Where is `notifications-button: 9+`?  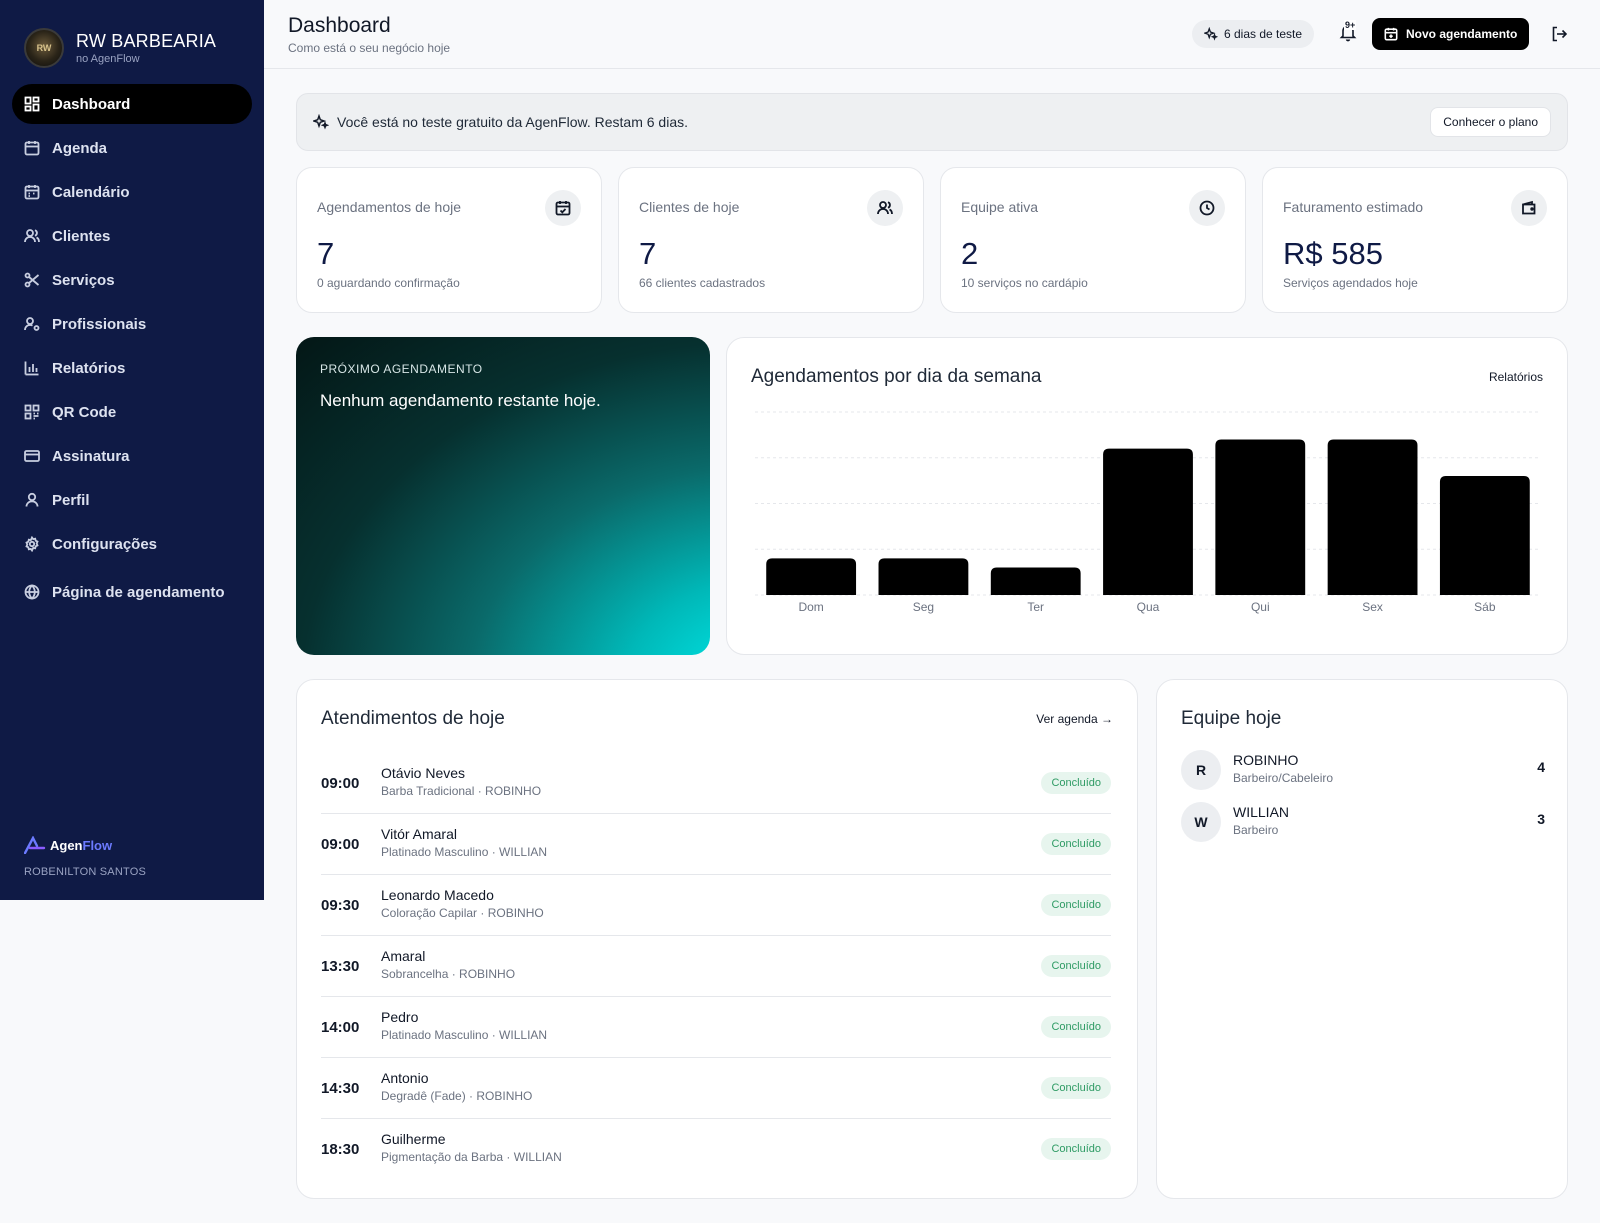
notifications-button: 9+ is located at coordinates (1348, 31).